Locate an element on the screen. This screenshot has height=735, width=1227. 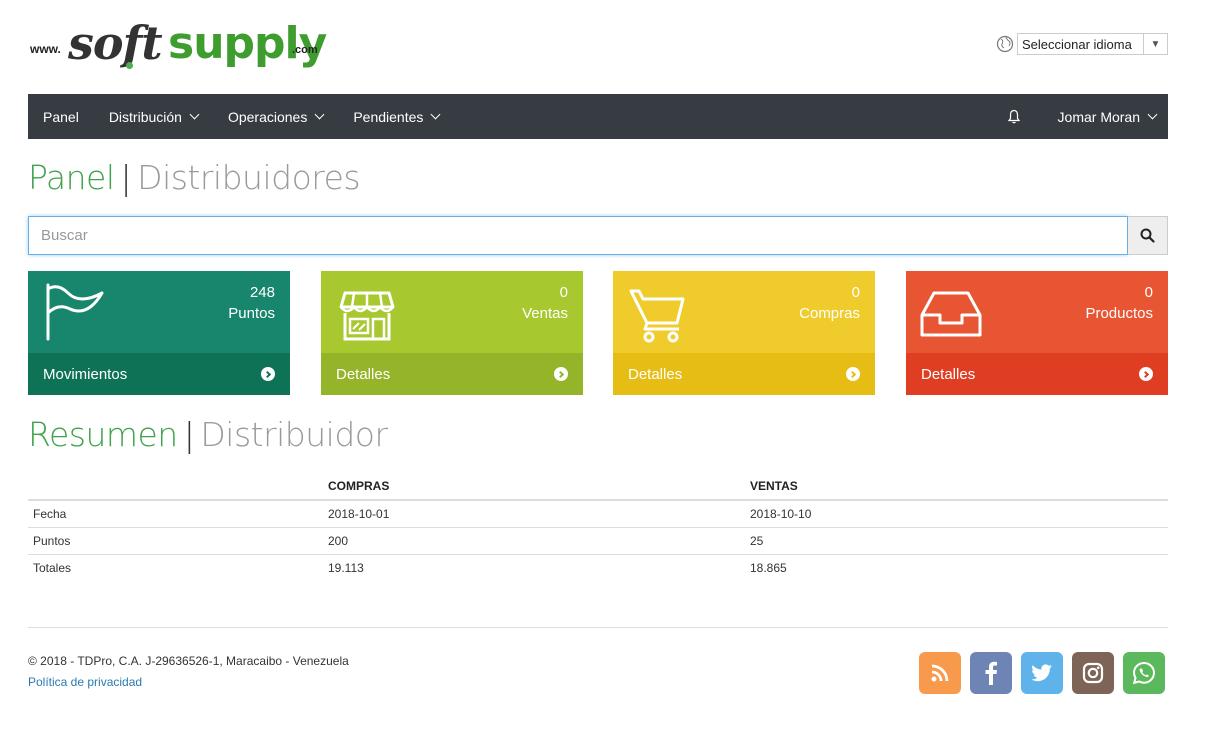
whatsapp-button is located at coordinates (1144, 673).